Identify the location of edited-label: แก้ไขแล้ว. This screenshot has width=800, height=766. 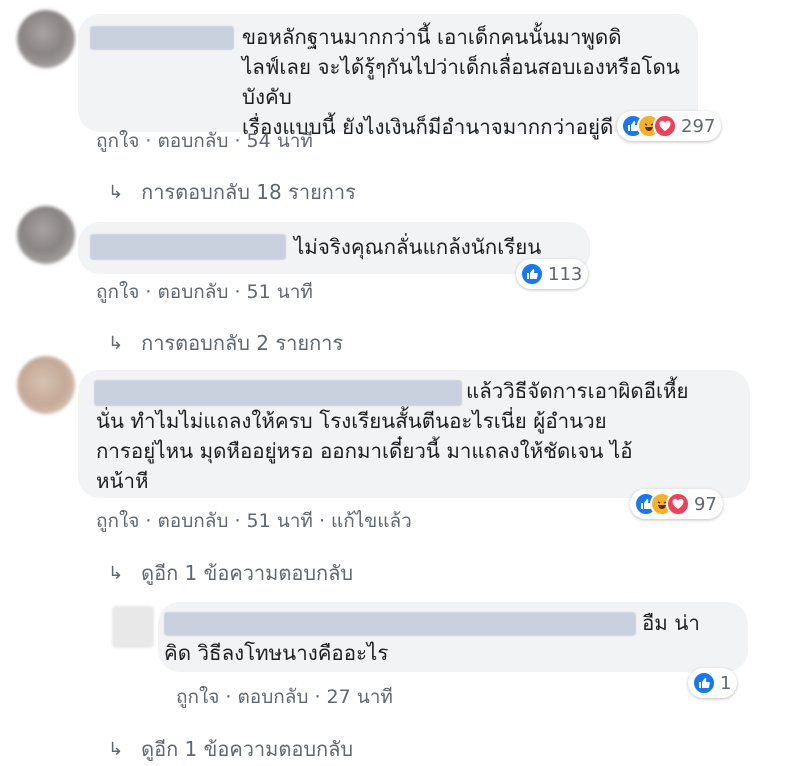
(371, 521).